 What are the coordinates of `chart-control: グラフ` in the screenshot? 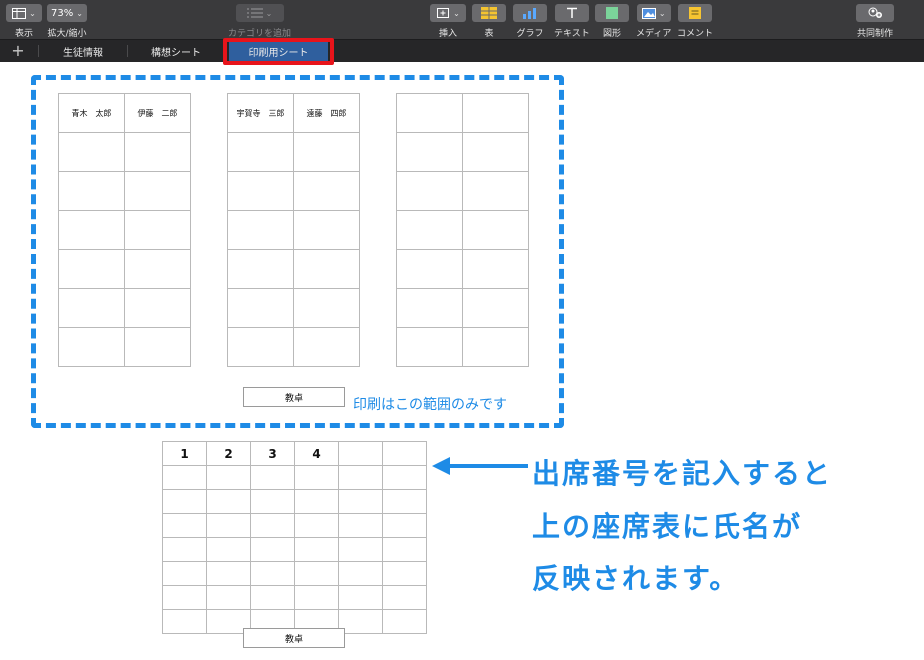 It's located at (530, 21).